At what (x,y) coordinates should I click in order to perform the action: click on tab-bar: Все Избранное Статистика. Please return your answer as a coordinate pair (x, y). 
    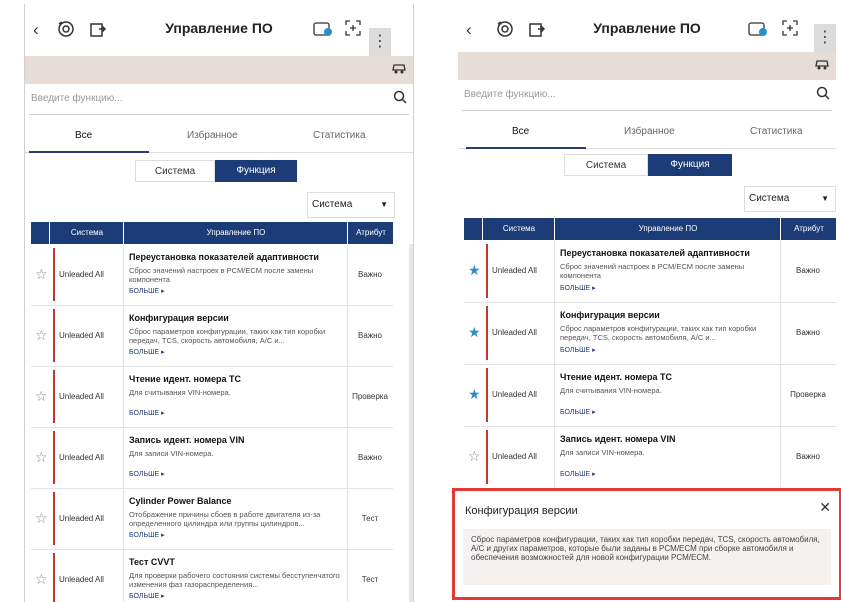
    Looking at the image, I should click on (219, 138).